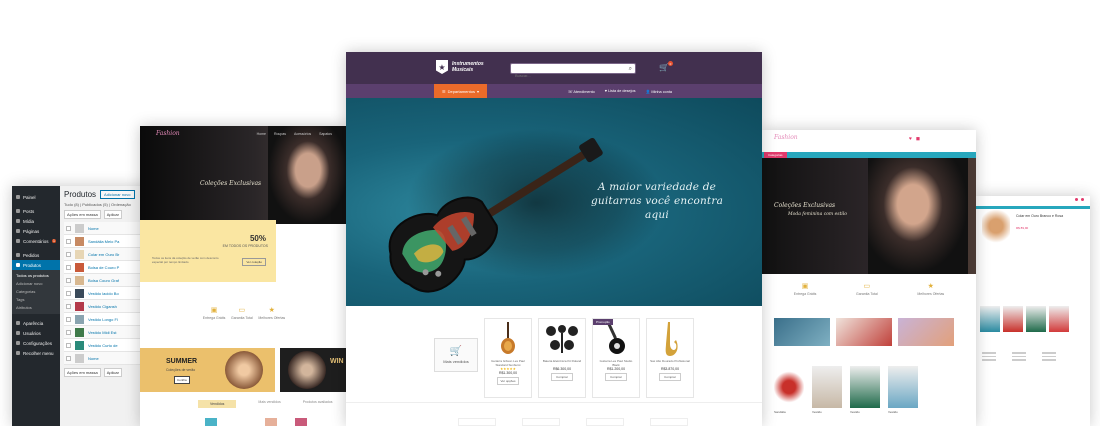 This screenshot has width=1100, height=426. I want to click on menu-posts: Posts, so click(36, 211).